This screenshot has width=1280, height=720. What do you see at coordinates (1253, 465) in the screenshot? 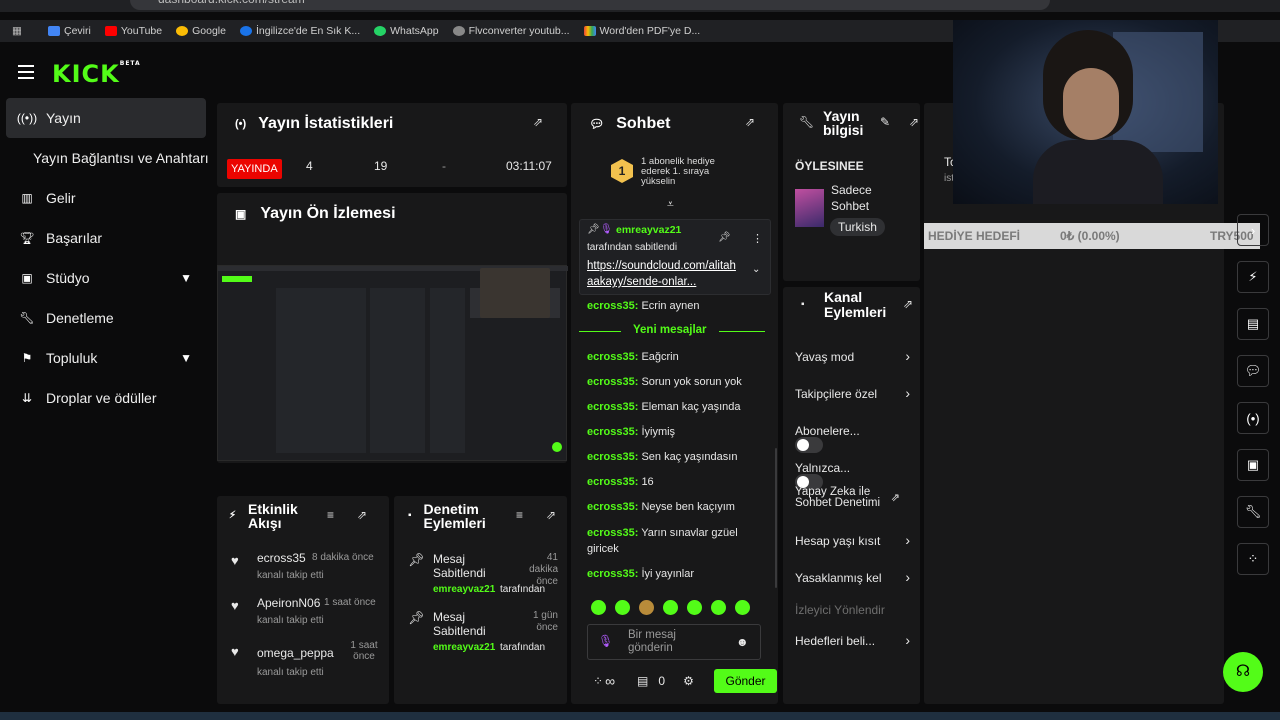
I see `rail-preview-icon: ▣` at bounding box center [1253, 465].